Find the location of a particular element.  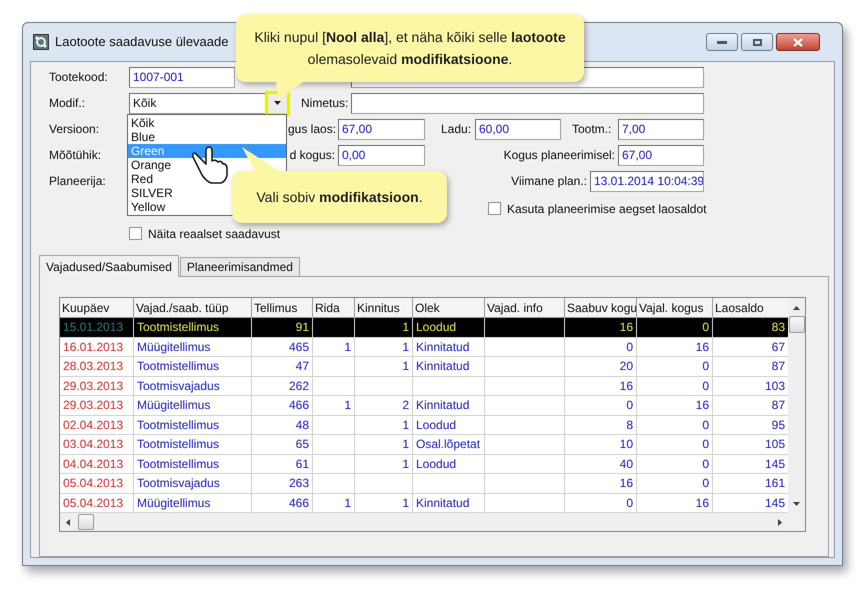

table-row: 05.04.2013 Müügitellimus 466 1 1 Kinnitatud 0 16 145 is located at coordinates (424, 503).